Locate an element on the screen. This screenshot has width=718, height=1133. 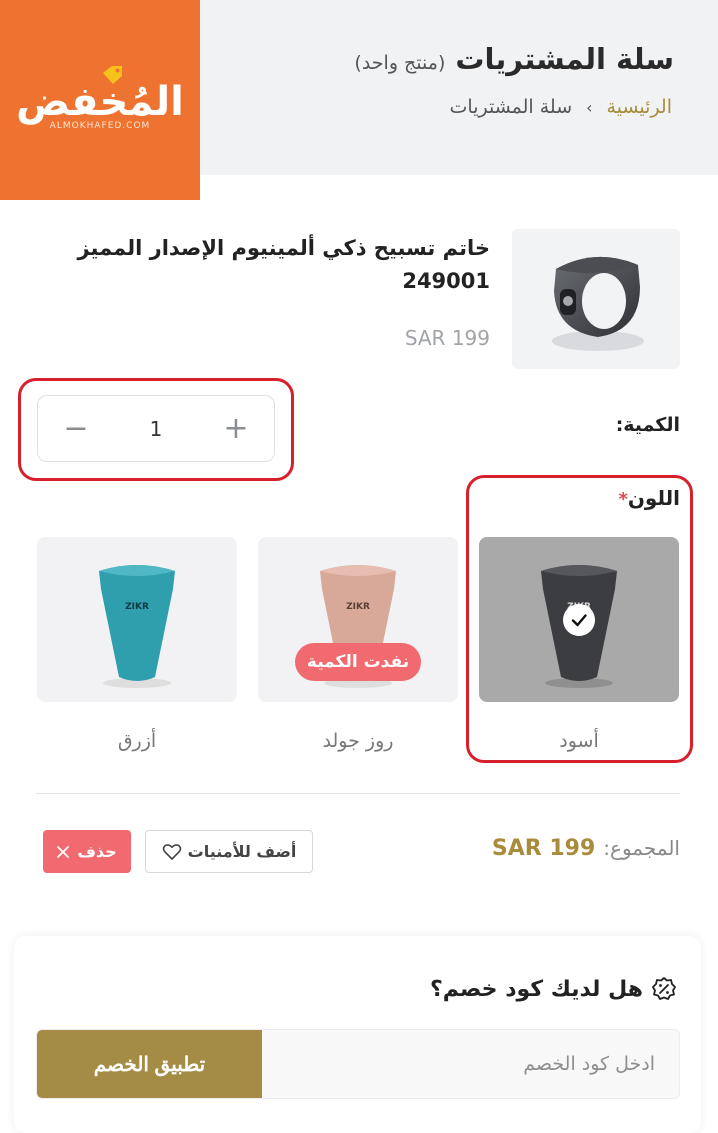
logo-text: المُخفض is located at coordinates (100, 102).